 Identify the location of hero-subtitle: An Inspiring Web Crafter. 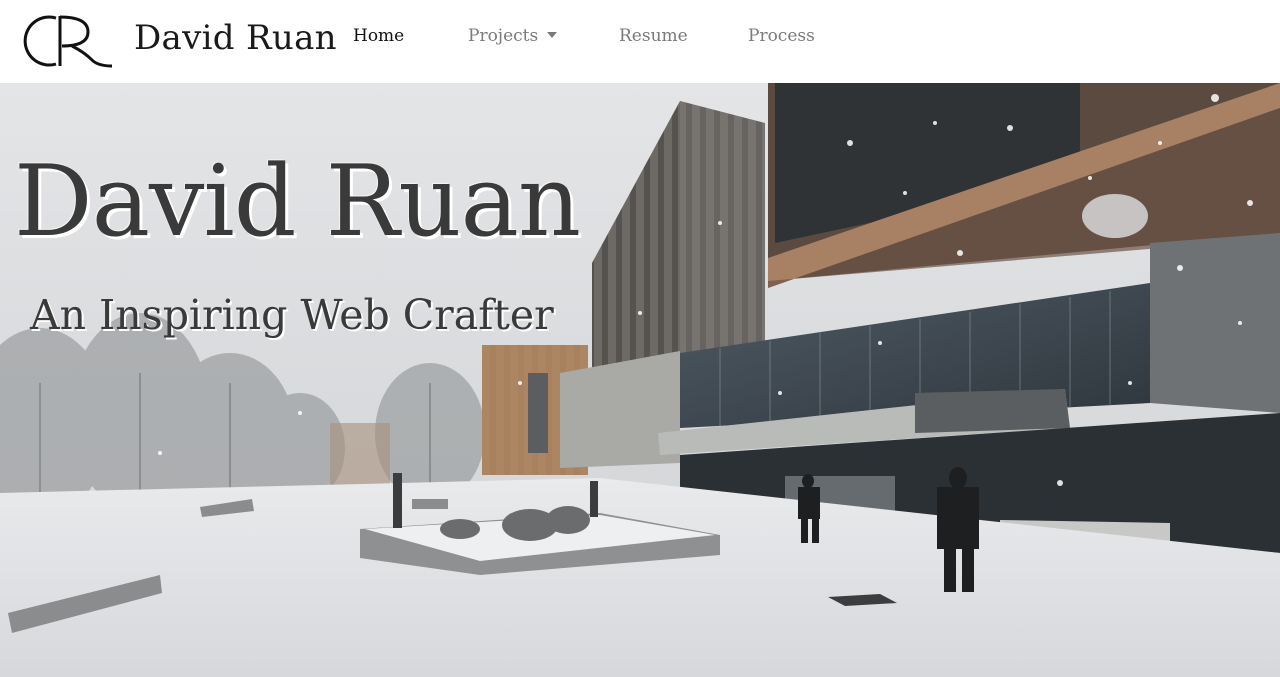
(292, 315).